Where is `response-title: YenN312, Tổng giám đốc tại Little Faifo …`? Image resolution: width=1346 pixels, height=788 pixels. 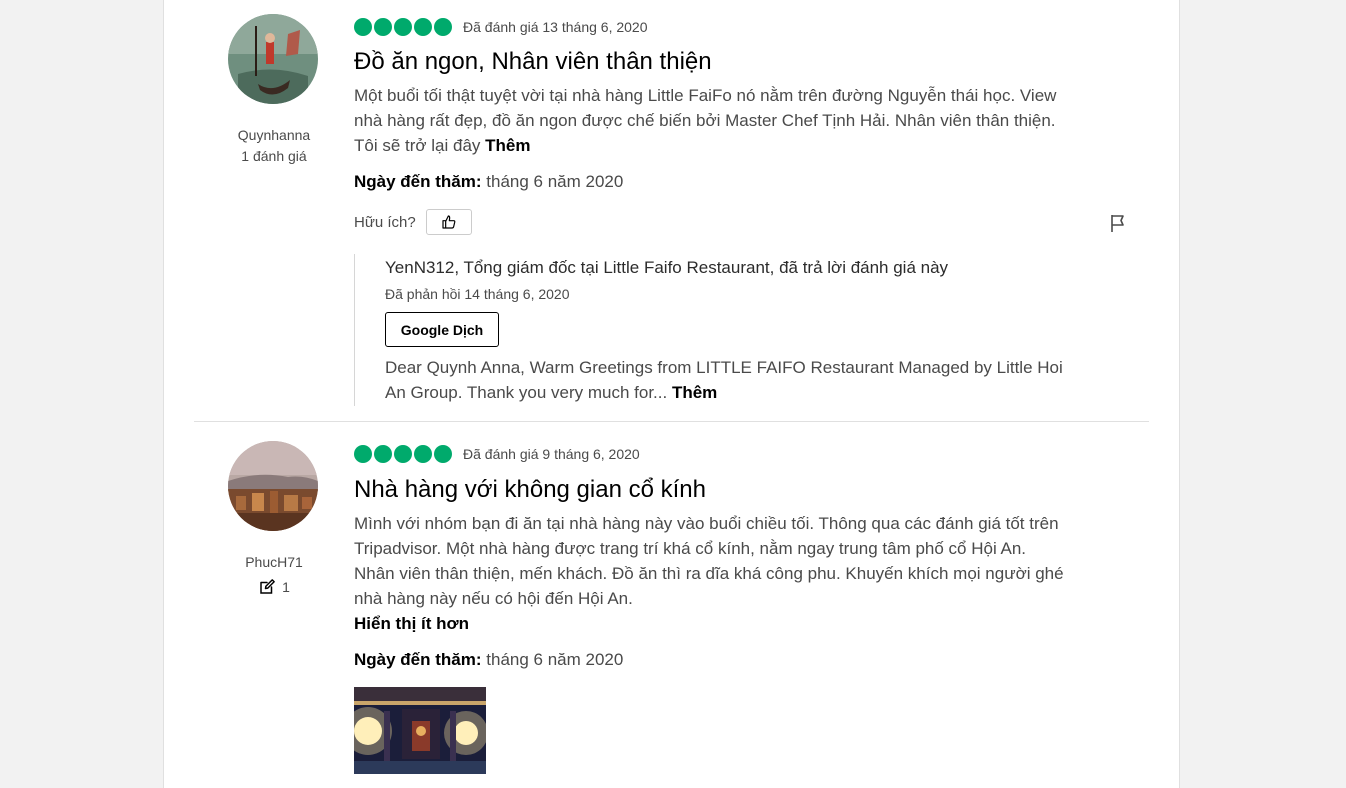 response-title: YenN312, Tổng giám đốc tại Little Faifo … is located at coordinates (667, 267).